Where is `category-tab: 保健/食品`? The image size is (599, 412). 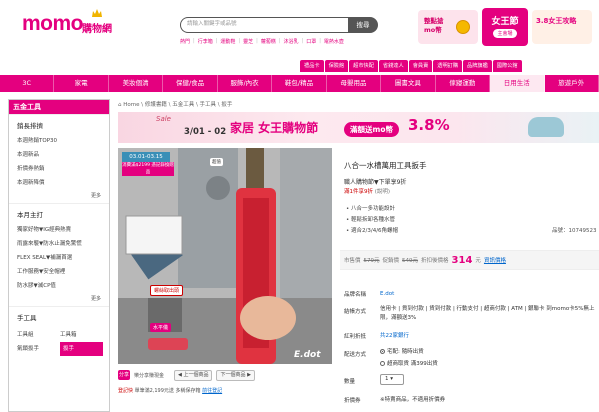
category-tab: 保健/食品 is located at coordinates (190, 83).